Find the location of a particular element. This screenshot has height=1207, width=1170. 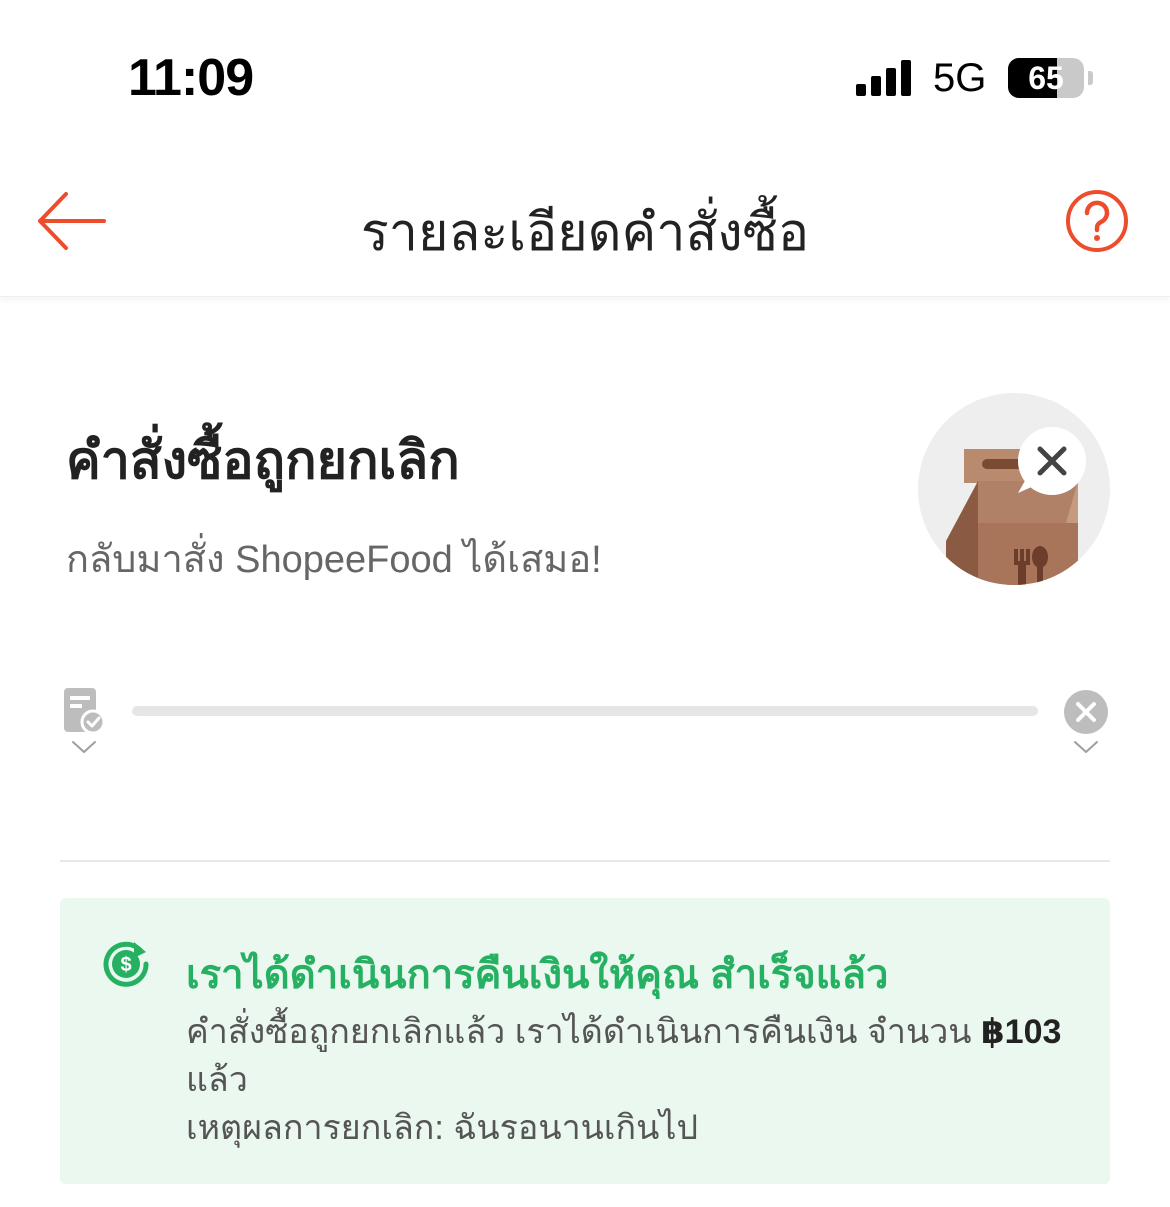

question-circle-icon is located at coordinates (1097, 221).